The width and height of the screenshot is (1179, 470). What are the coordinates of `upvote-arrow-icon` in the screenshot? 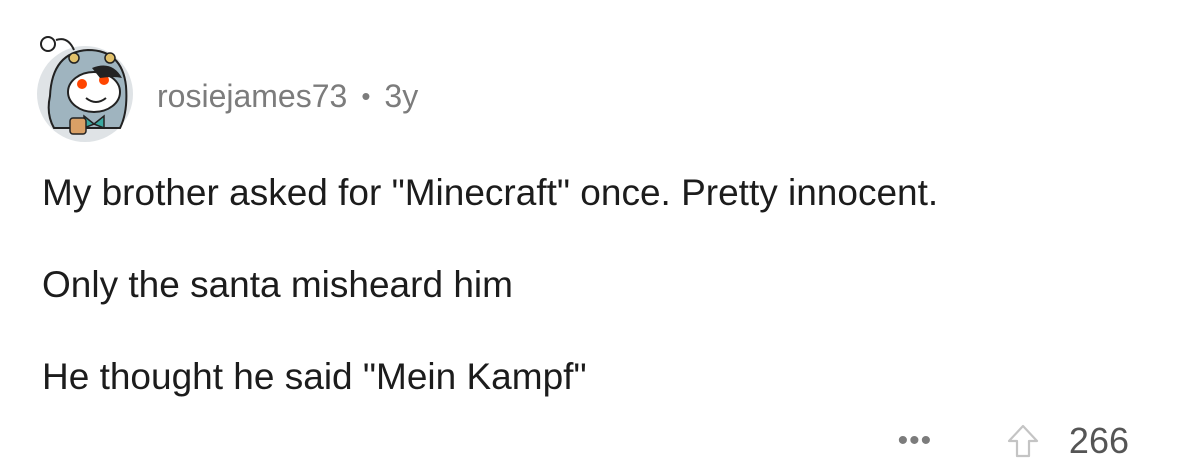 It's located at (1023, 441).